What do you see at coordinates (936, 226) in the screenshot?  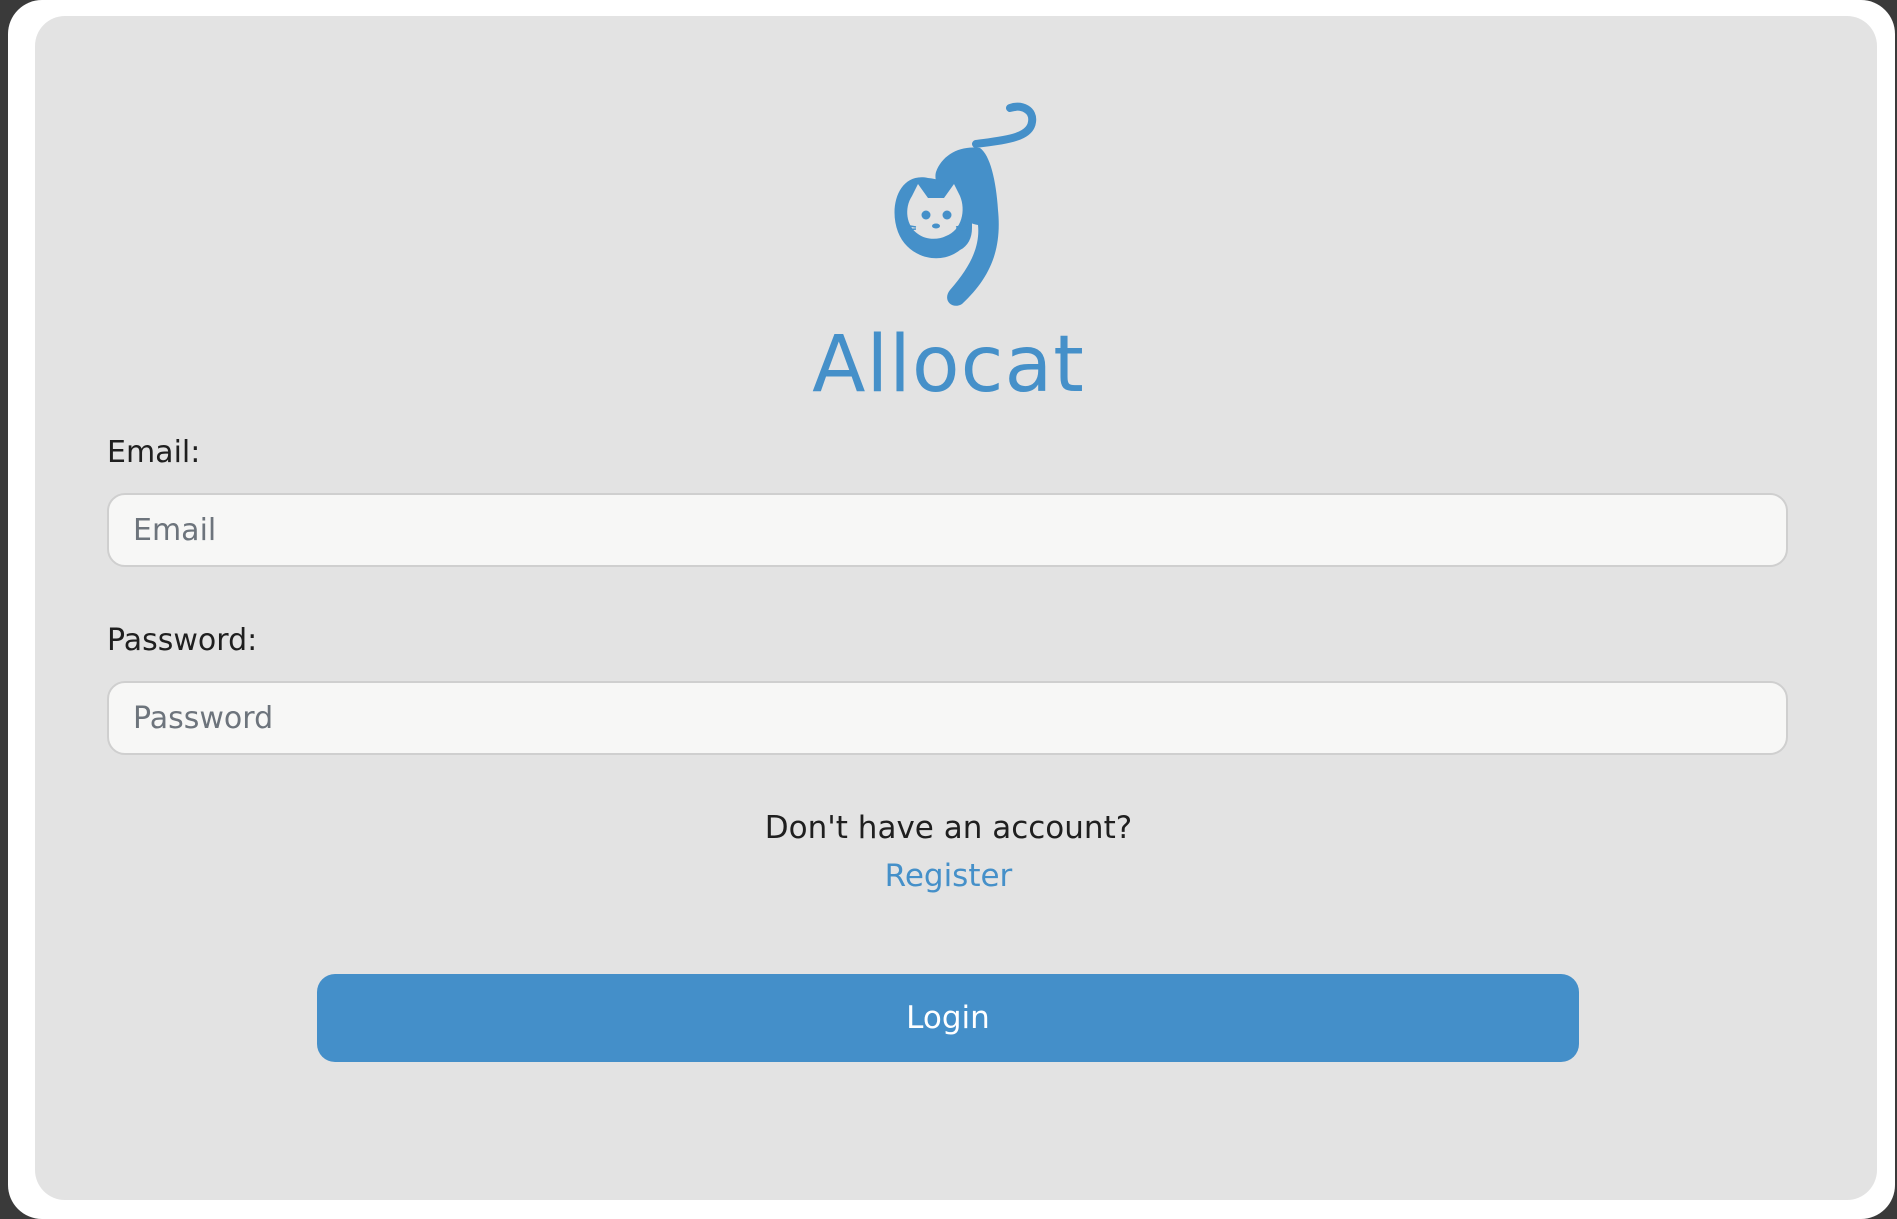 I see `cat-nose` at bounding box center [936, 226].